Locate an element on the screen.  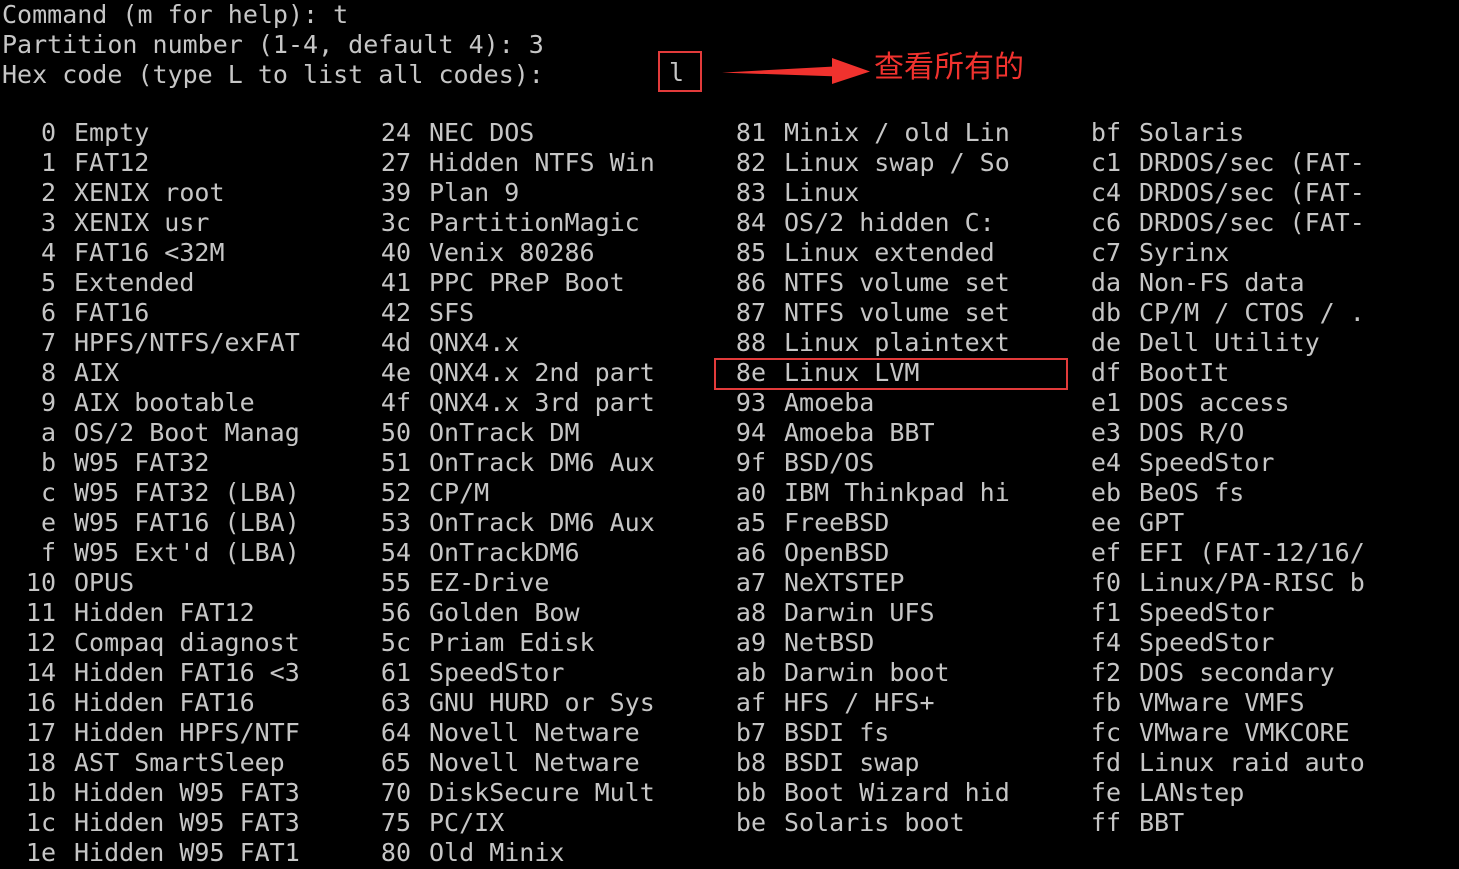
table-row: 55 EZ-Drive is located at coordinates (557, 583).